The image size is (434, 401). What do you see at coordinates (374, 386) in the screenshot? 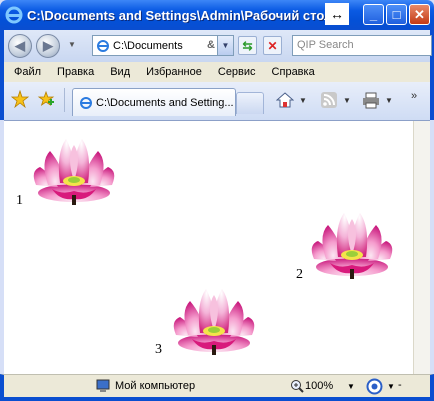
I see `ring-status-icon` at bounding box center [374, 386].